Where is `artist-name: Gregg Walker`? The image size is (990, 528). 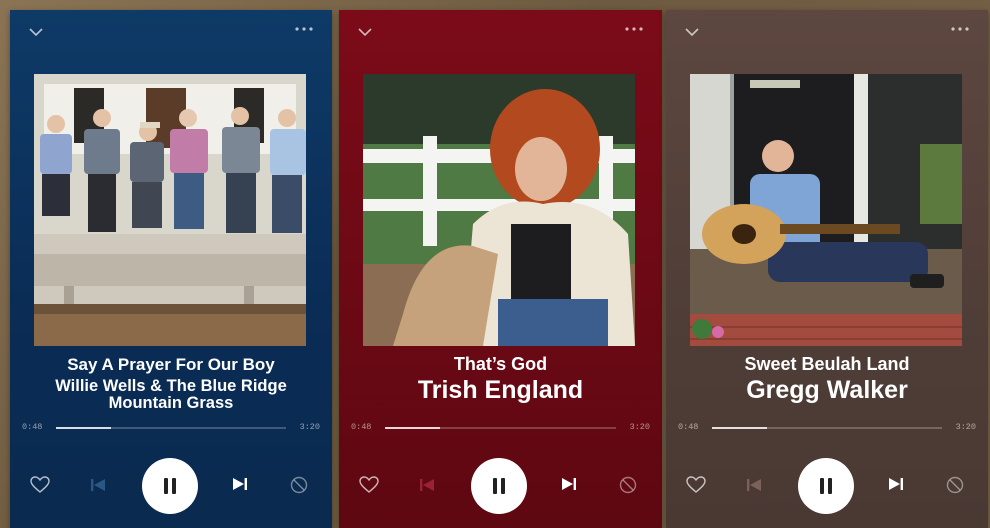 artist-name: Gregg Walker is located at coordinates (827, 390).